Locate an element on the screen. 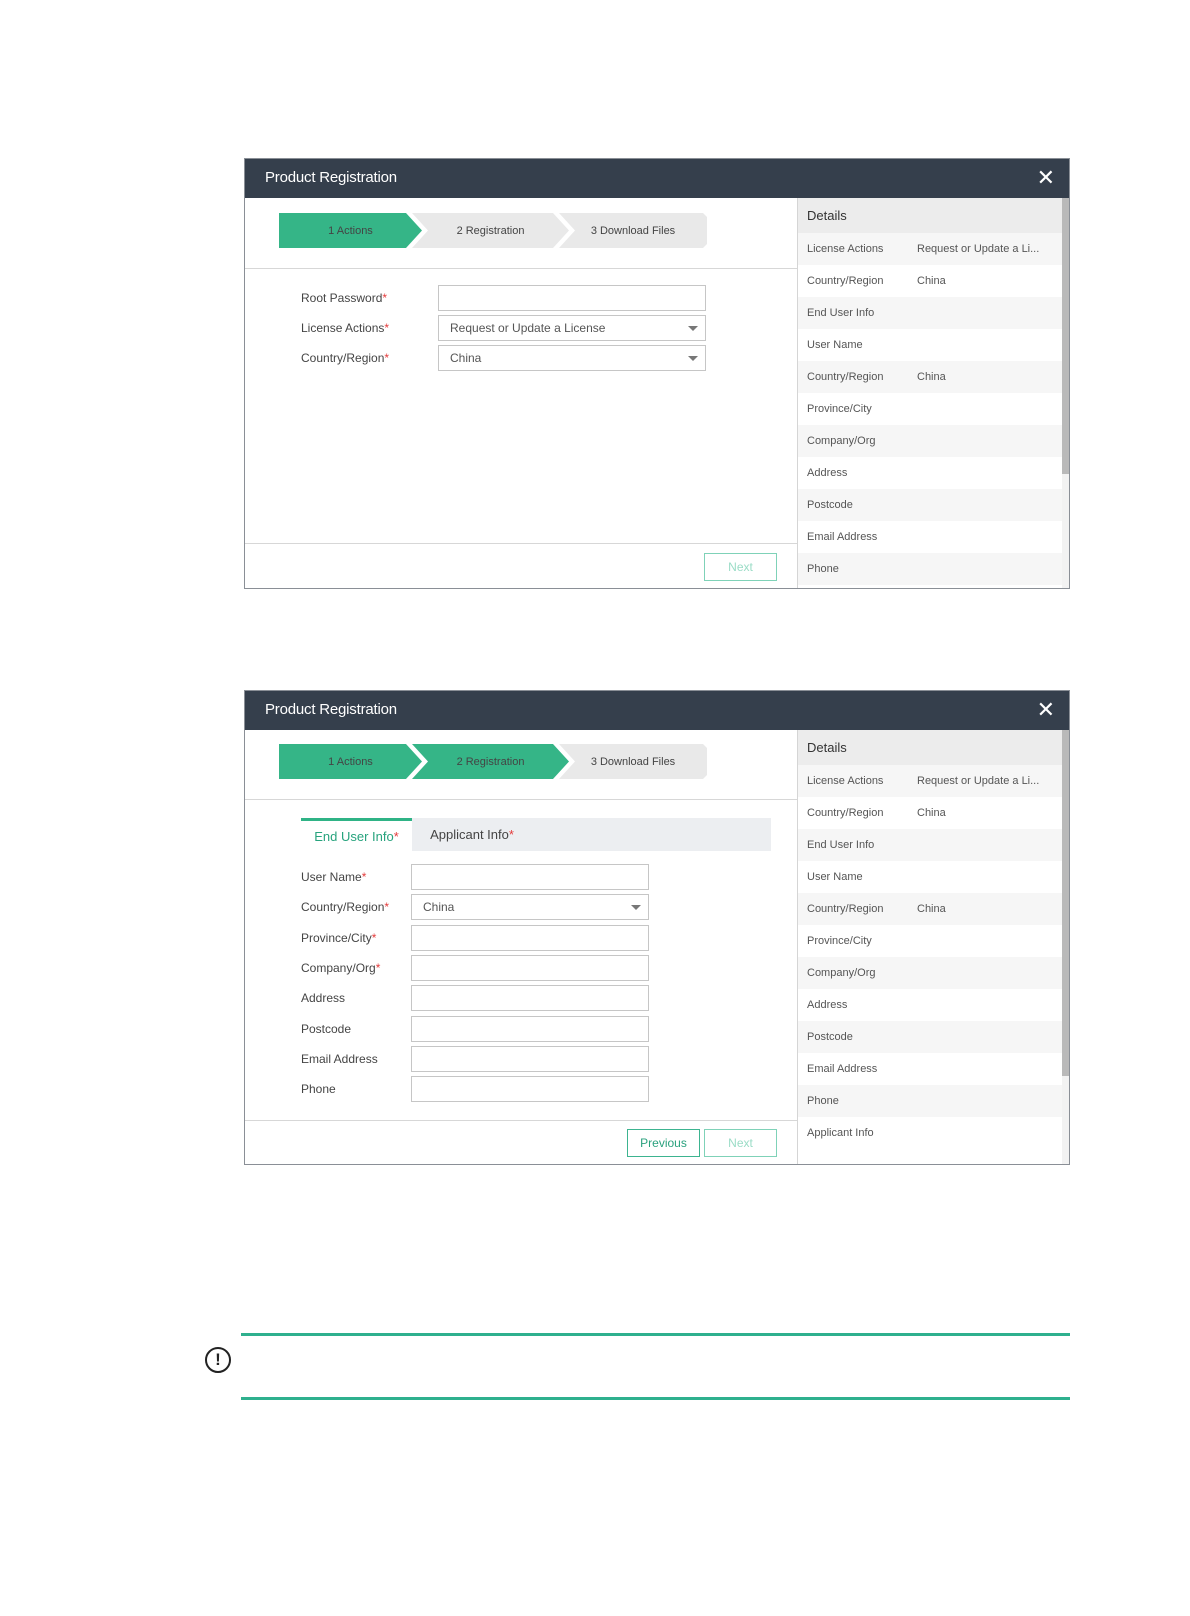 The image size is (1190, 1616). root-password-input is located at coordinates (572, 298).